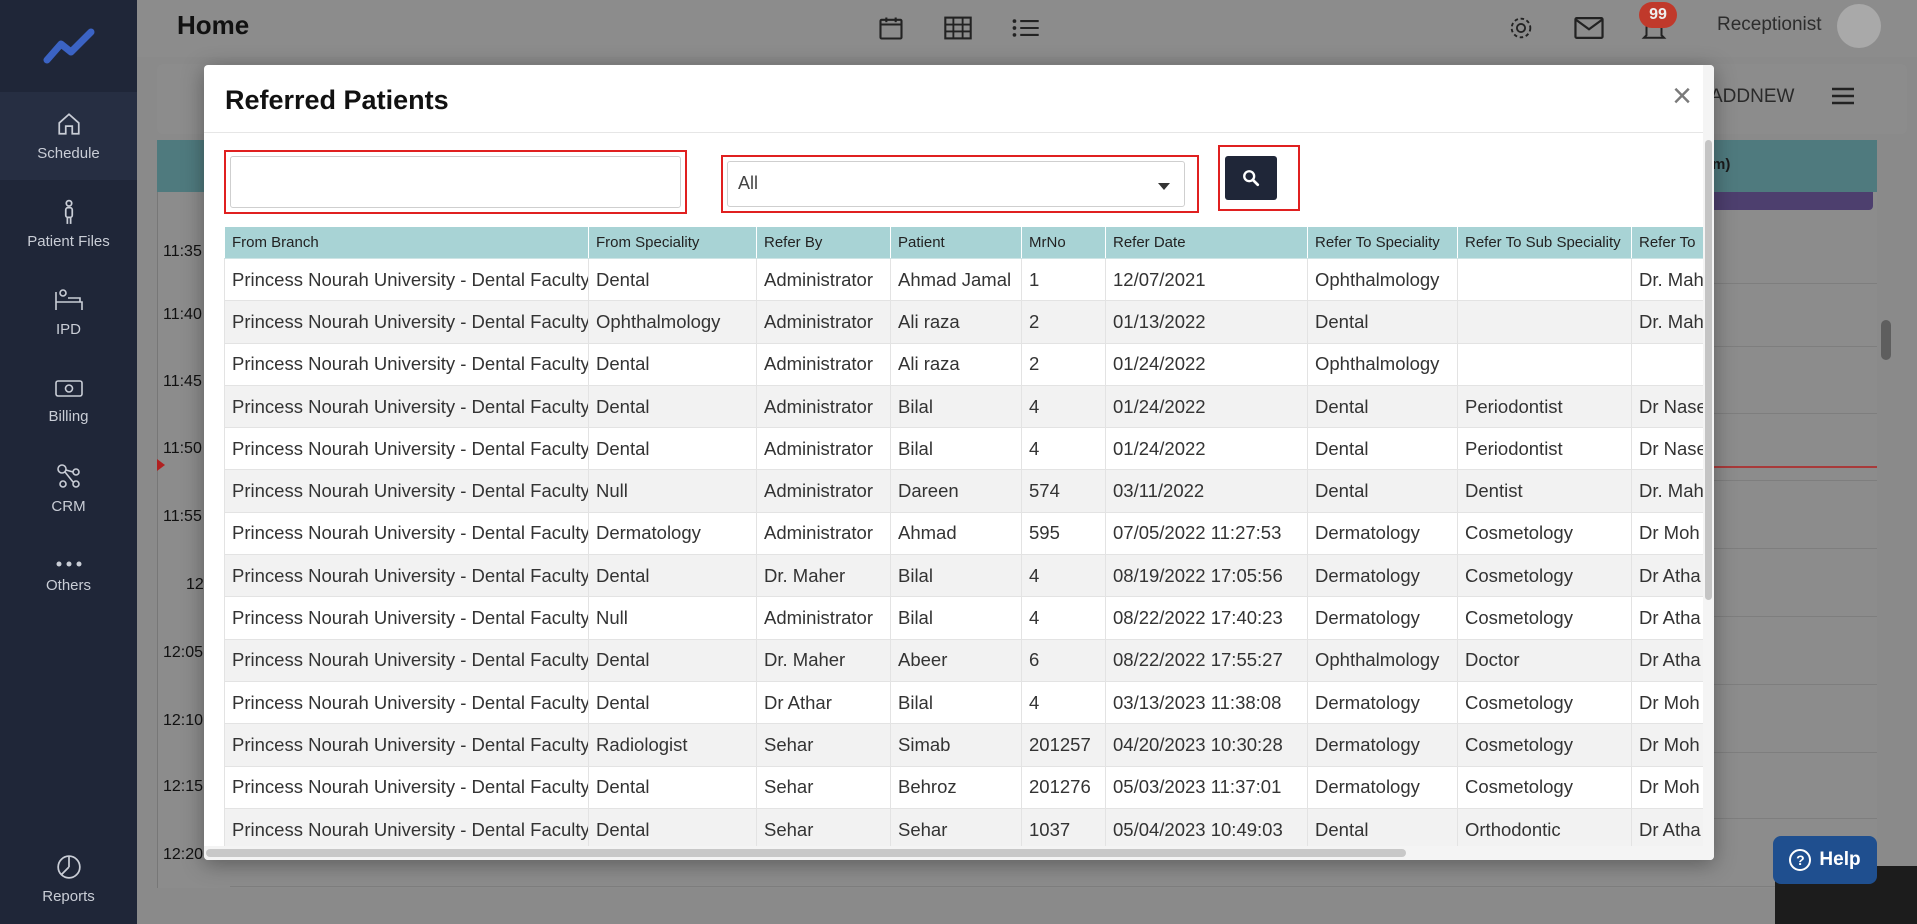 The width and height of the screenshot is (1917, 924). I want to click on current-time-line, so click(1793, 467).